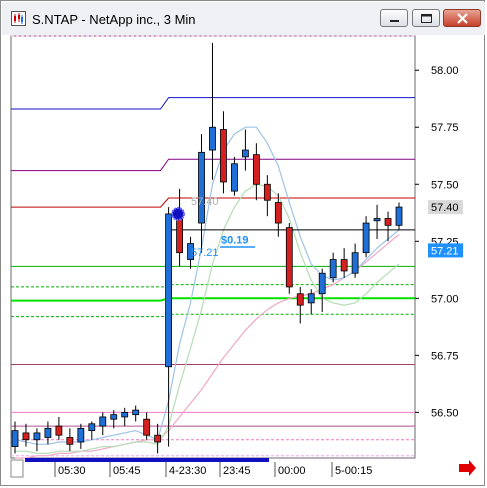 The image size is (487, 488). Describe the element at coordinates (445, 251) in the screenshot. I see `current-price-tag-label: 57.21` at that location.